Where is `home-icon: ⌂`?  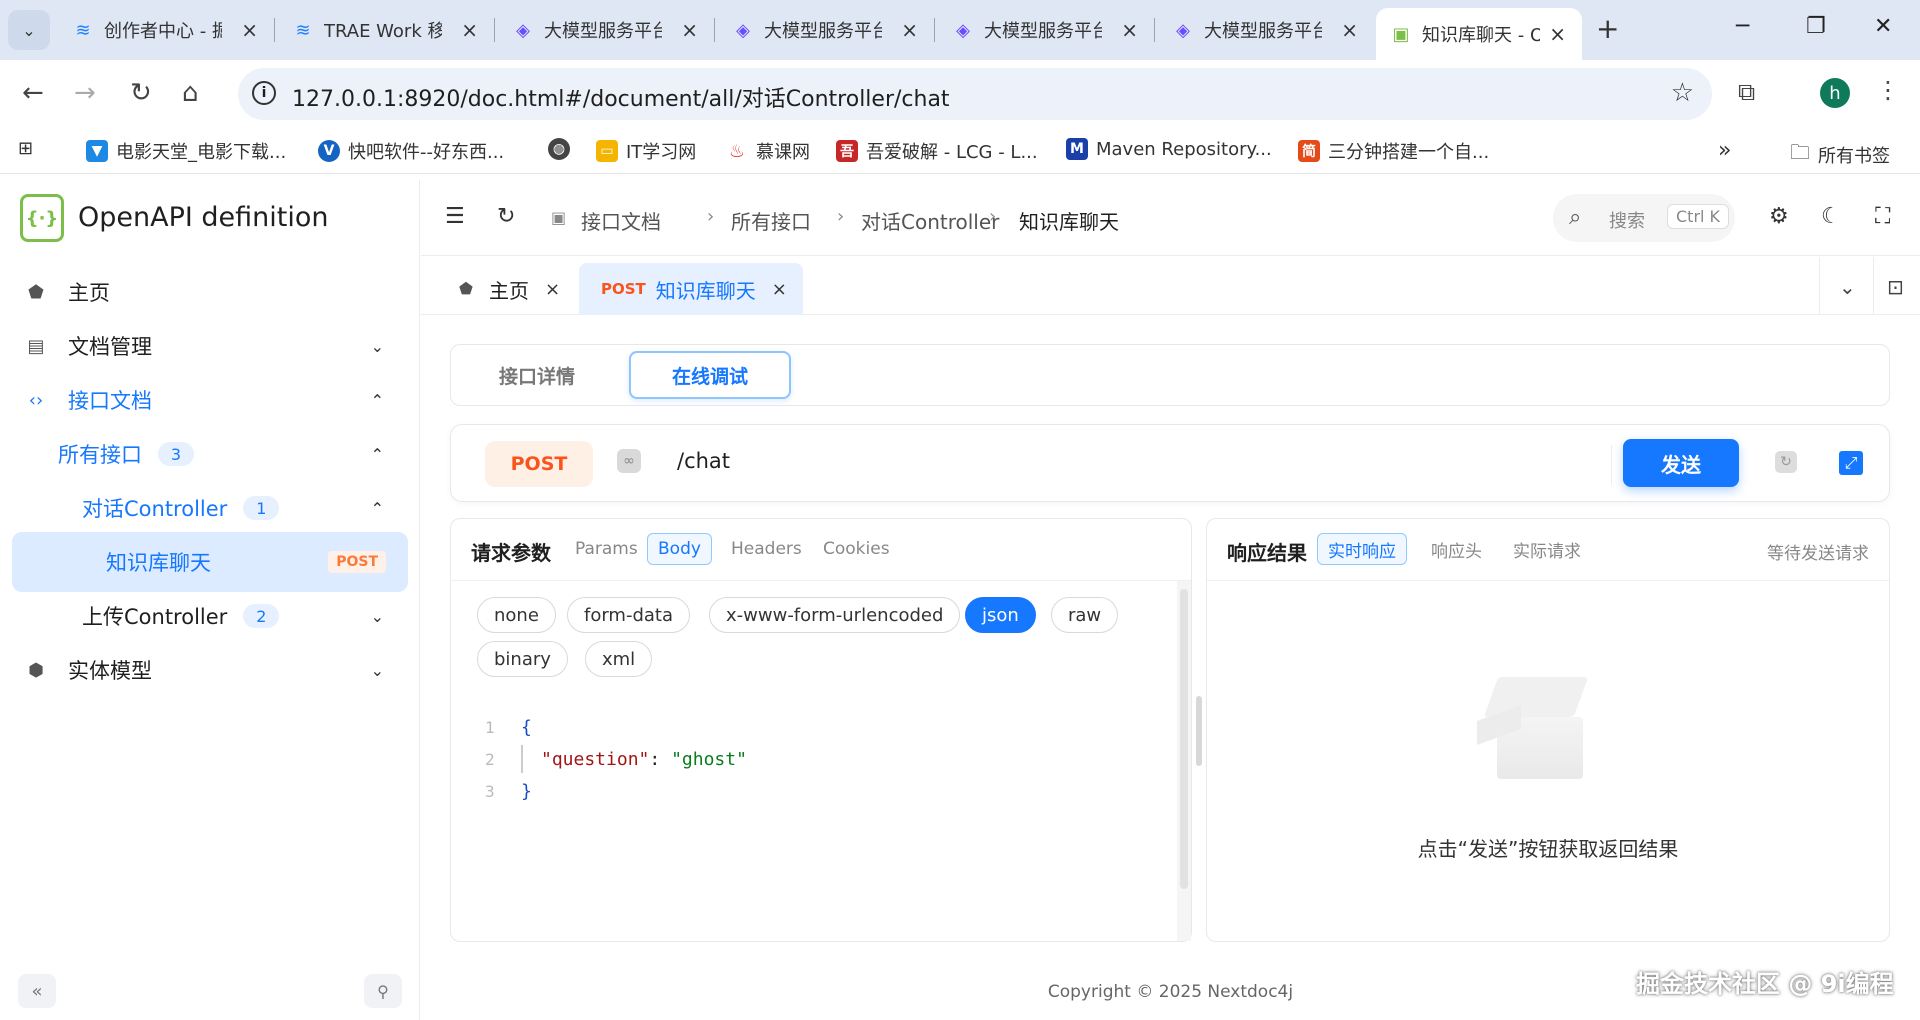 home-icon: ⌂ is located at coordinates (190, 93).